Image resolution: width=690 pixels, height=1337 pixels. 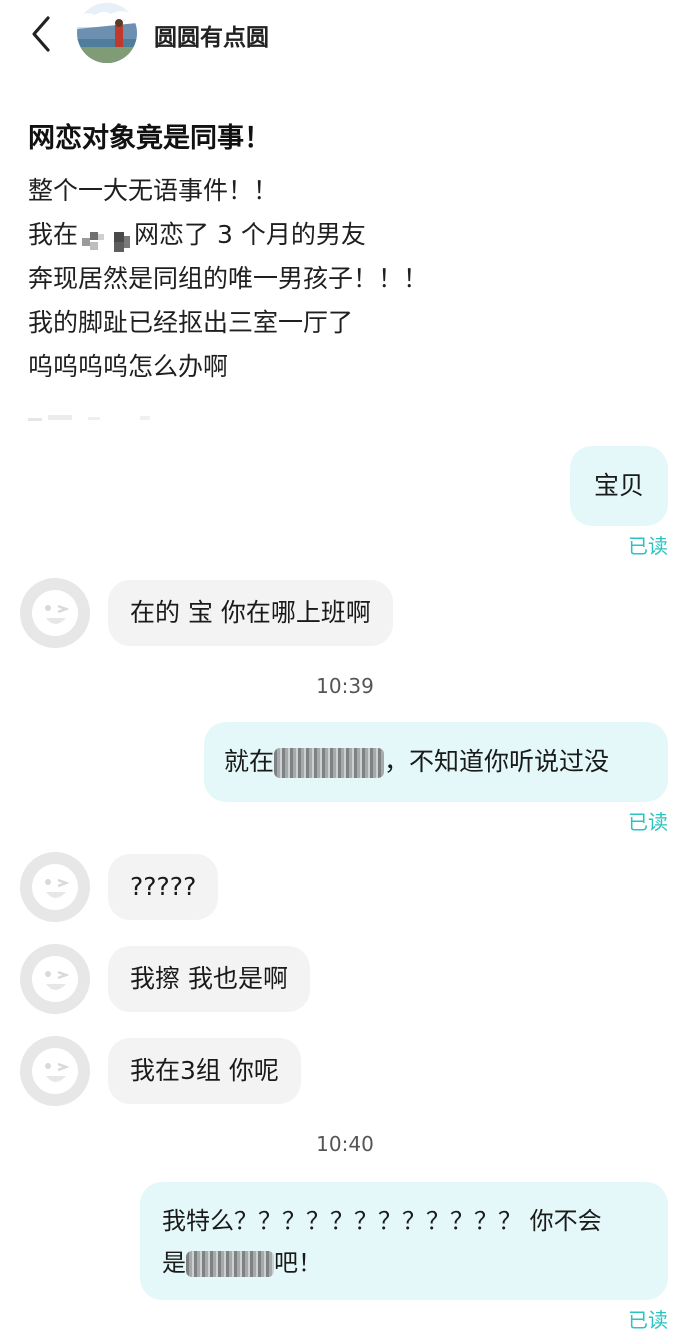 I want to click on message-bubble-other: 我在3组 你呢, so click(x=204, y=1071).